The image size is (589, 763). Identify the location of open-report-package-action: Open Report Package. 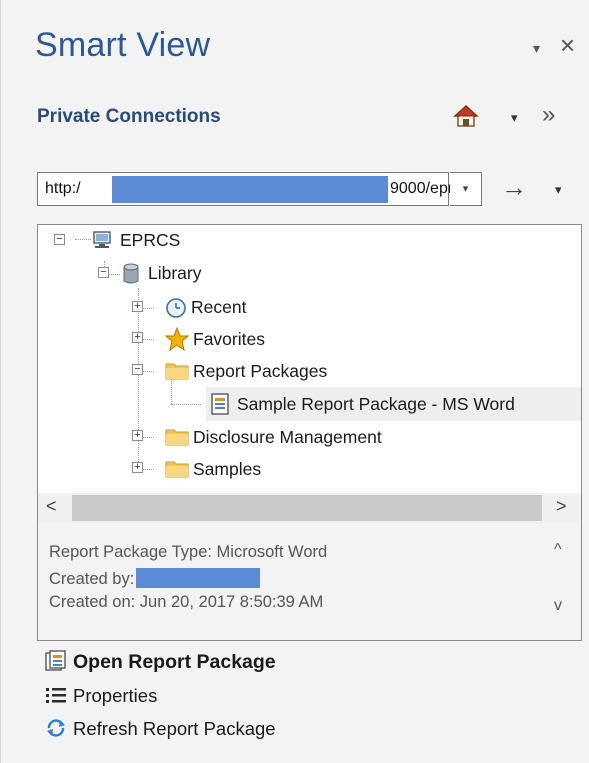
(160, 662).